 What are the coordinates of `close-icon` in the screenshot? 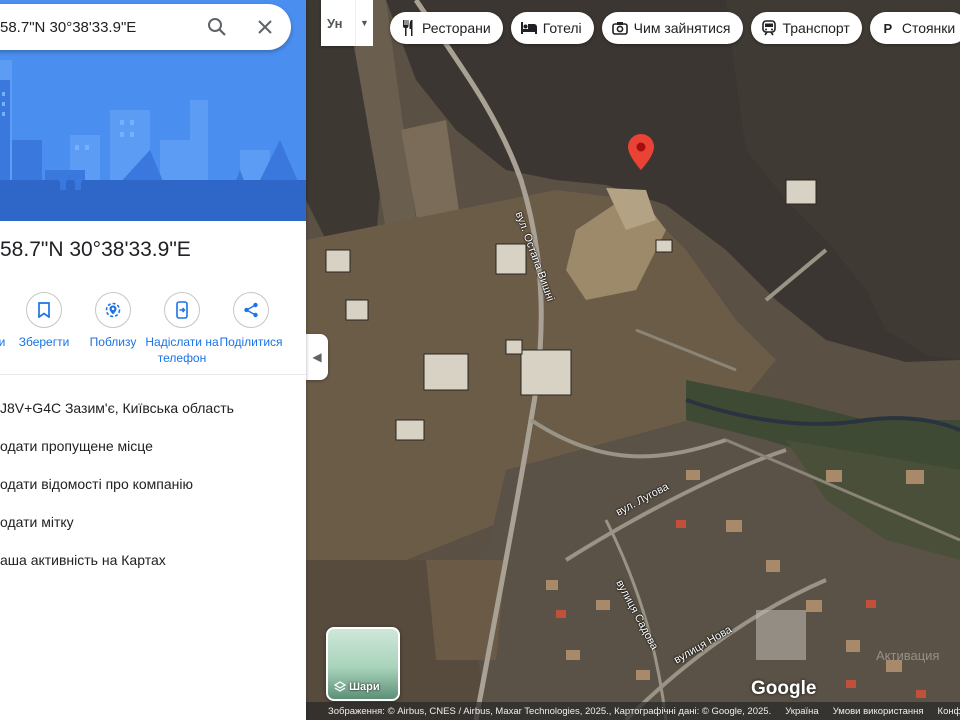 It's located at (265, 27).